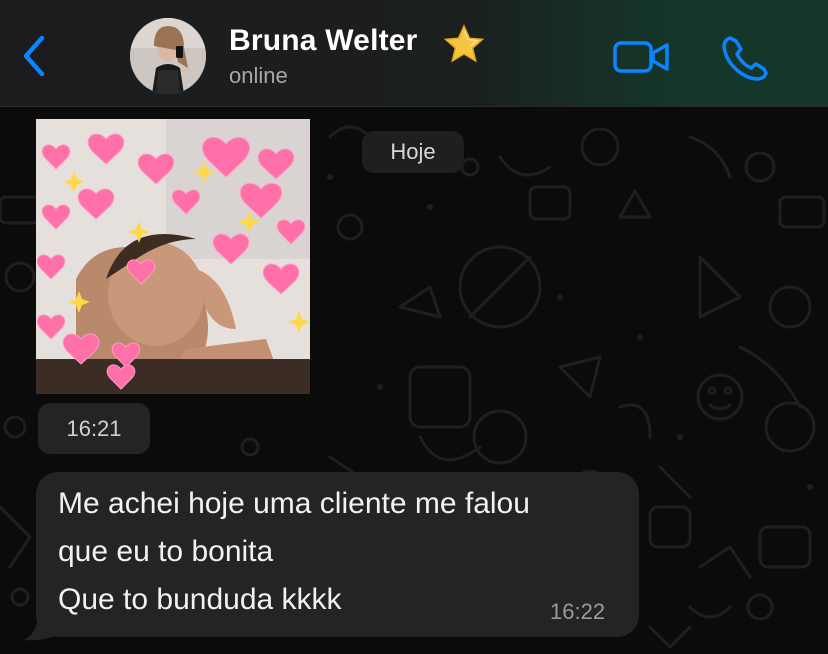 This screenshot has height=654, width=828. What do you see at coordinates (413, 152) in the screenshot?
I see `date-separator: Hoje` at bounding box center [413, 152].